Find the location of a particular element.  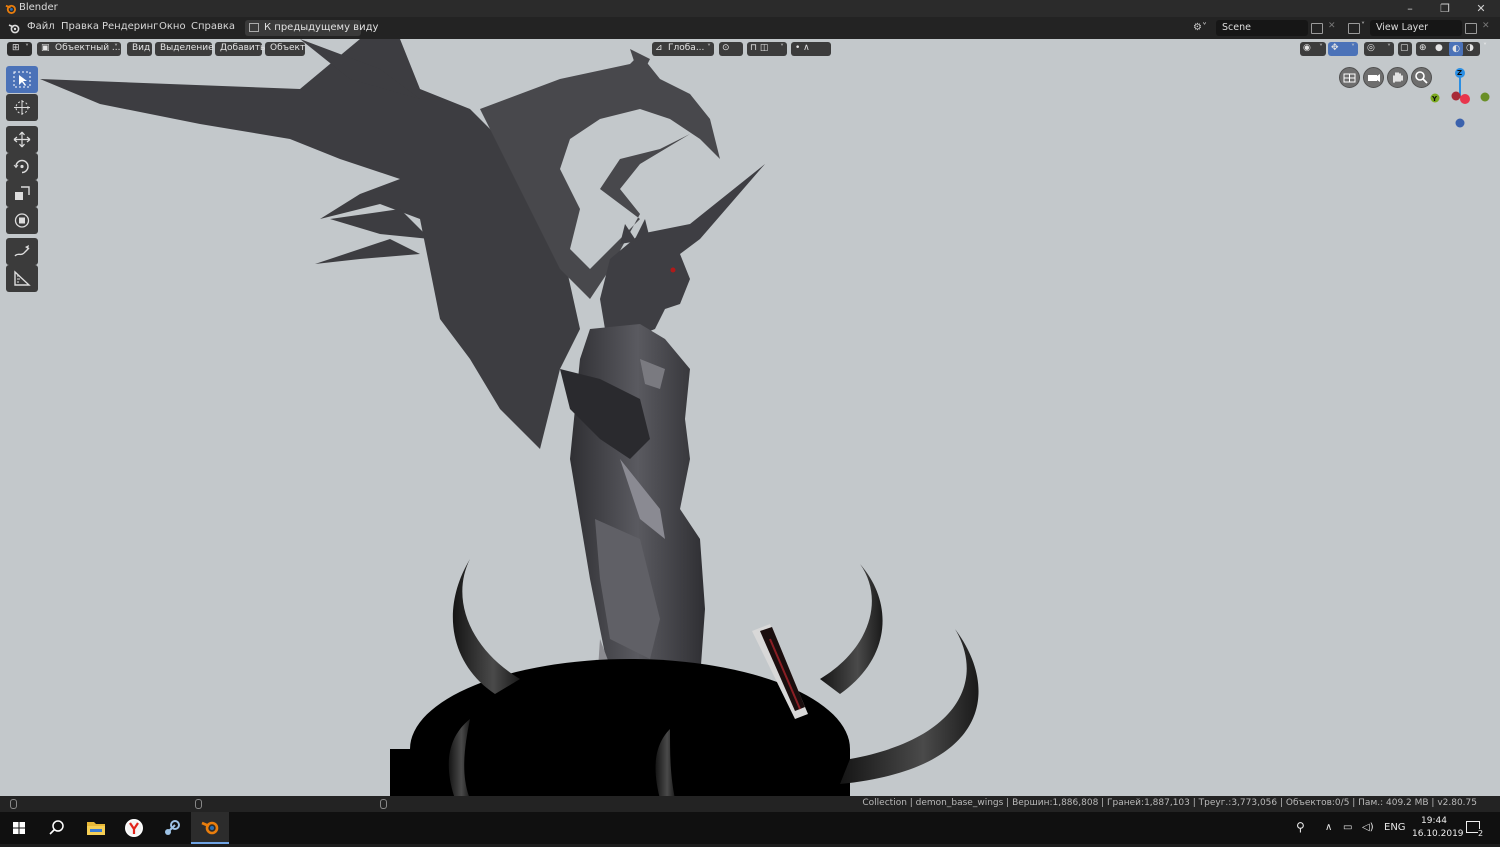

close-button: ✕ is located at coordinates (1481, 8).